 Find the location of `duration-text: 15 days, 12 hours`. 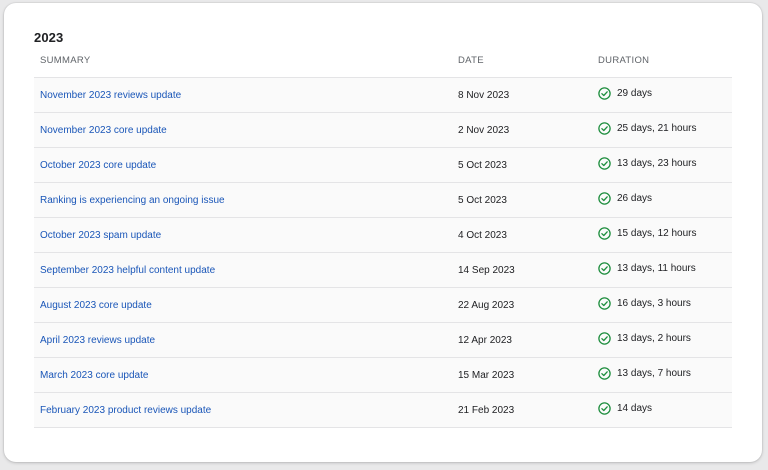

duration-text: 15 days, 12 hours is located at coordinates (657, 233).